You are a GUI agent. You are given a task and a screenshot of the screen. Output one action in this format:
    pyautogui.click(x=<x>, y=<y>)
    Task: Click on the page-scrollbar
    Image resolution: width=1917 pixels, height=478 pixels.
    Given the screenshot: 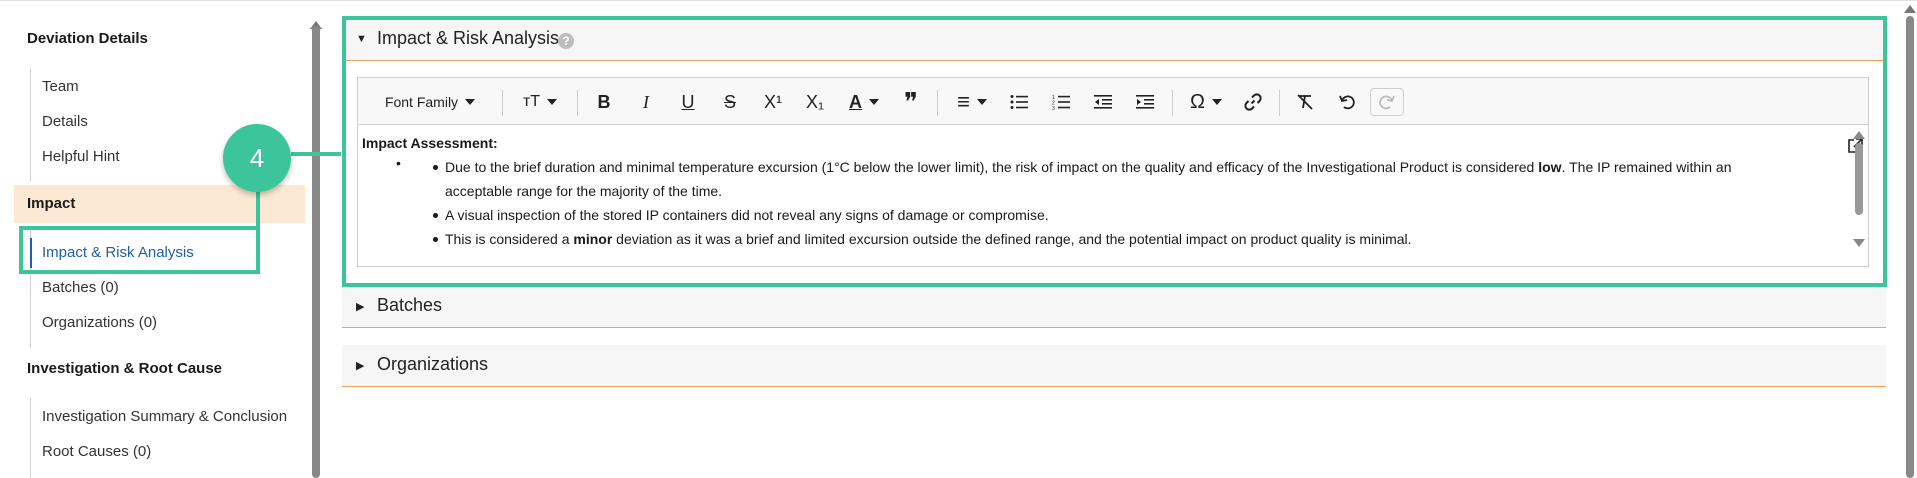 What is the action you would take?
    pyautogui.click(x=1910, y=247)
    